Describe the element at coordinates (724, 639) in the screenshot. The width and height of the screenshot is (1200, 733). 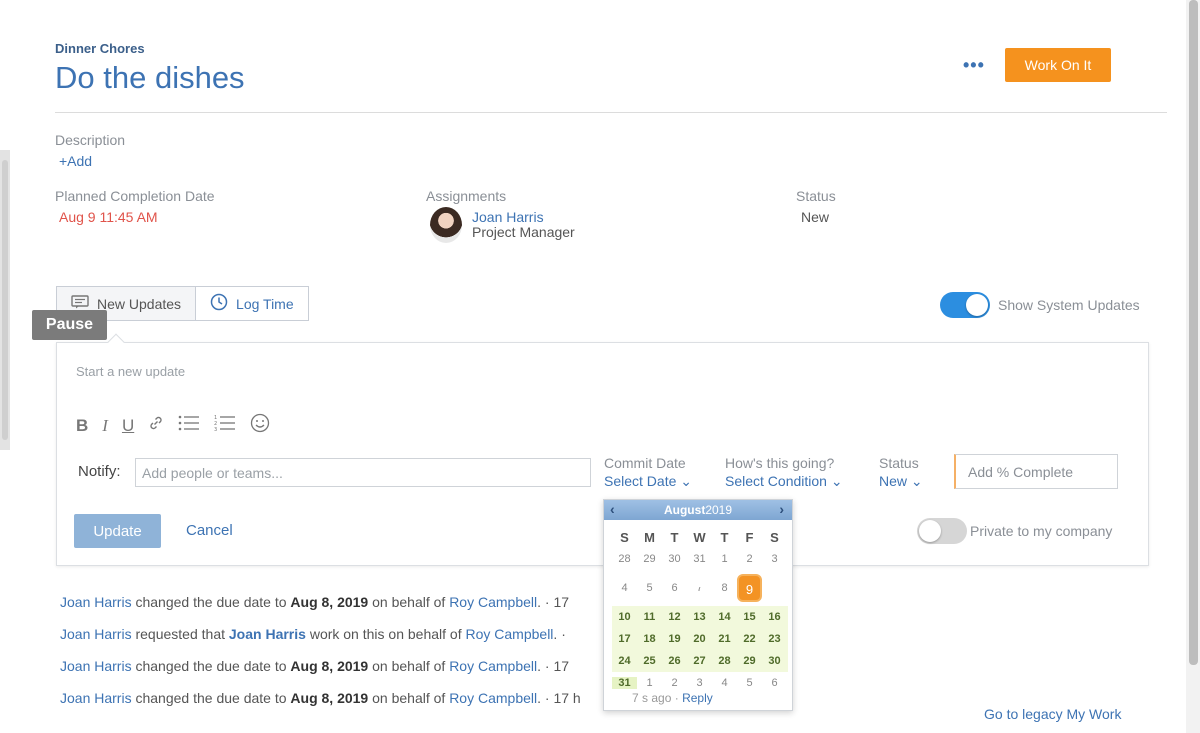
I see `calendar-day: 21` at that location.